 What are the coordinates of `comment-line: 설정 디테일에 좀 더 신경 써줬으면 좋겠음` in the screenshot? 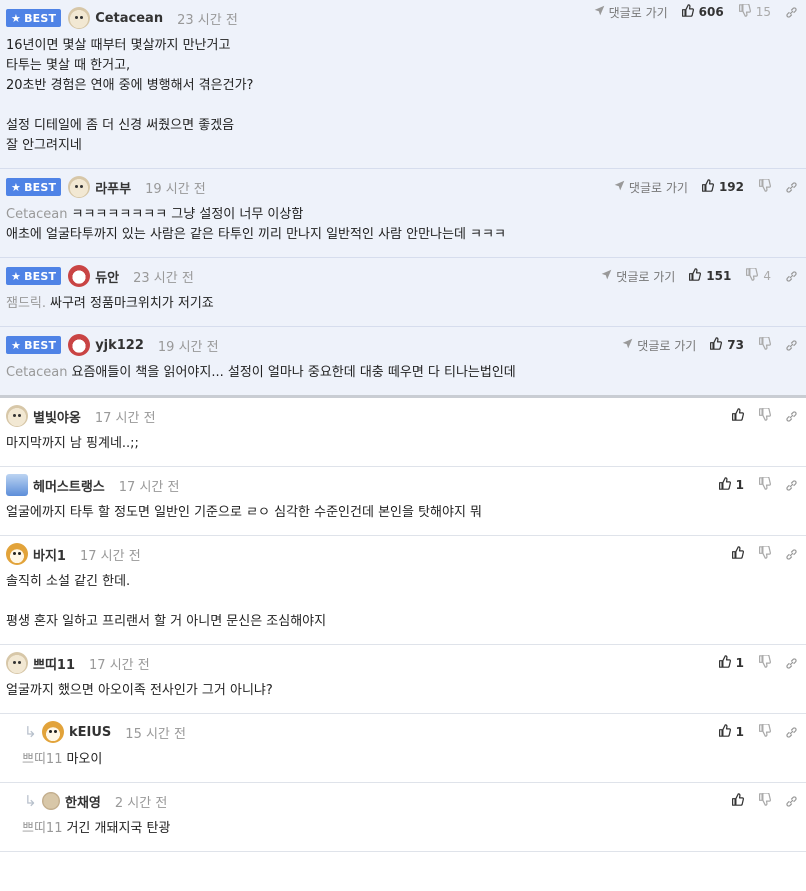 It's located at (403, 126).